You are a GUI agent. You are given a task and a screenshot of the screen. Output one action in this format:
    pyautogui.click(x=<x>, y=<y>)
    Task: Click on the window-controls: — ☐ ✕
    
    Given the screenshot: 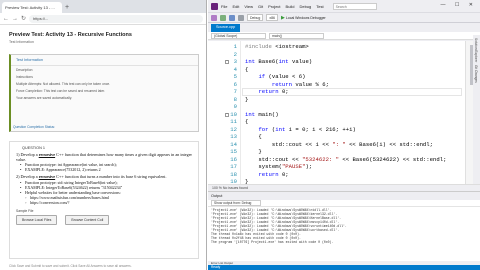 What is the action you would take?
    pyautogui.click(x=459, y=5)
    